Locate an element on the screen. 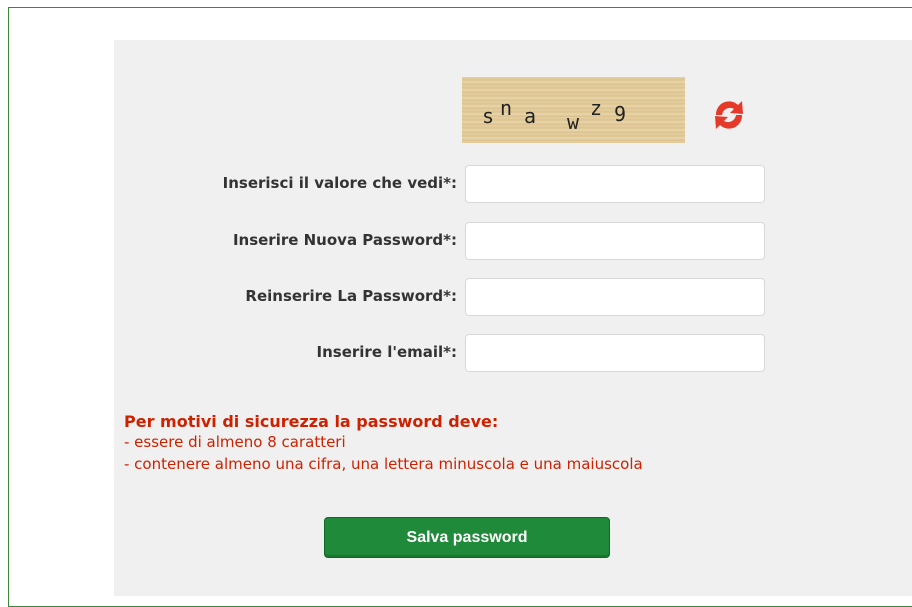 The width and height of the screenshot is (912, 607). password-rule: - essere di almeno 8 caratteri is located at coordinates (235, 442).